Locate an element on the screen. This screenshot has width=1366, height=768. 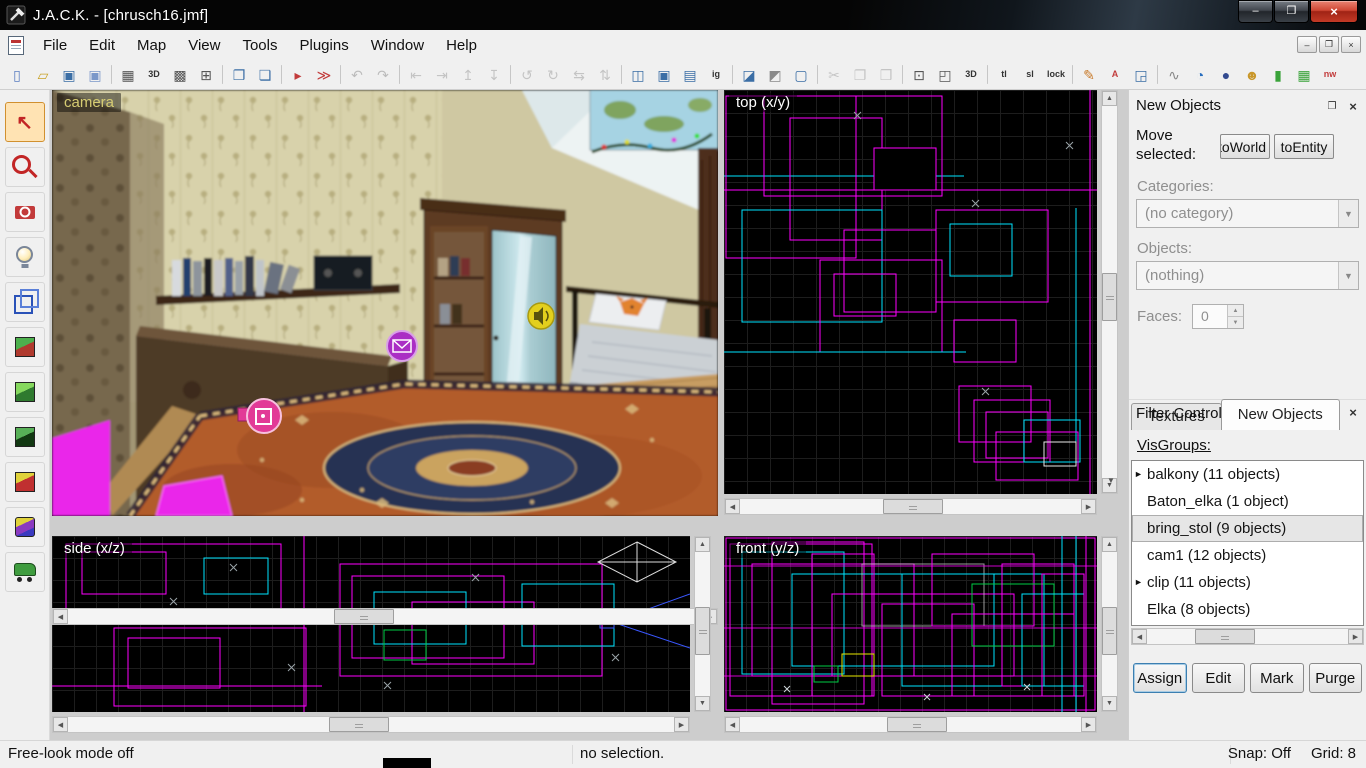
close-button: × is located at coordinates (1334, 11).